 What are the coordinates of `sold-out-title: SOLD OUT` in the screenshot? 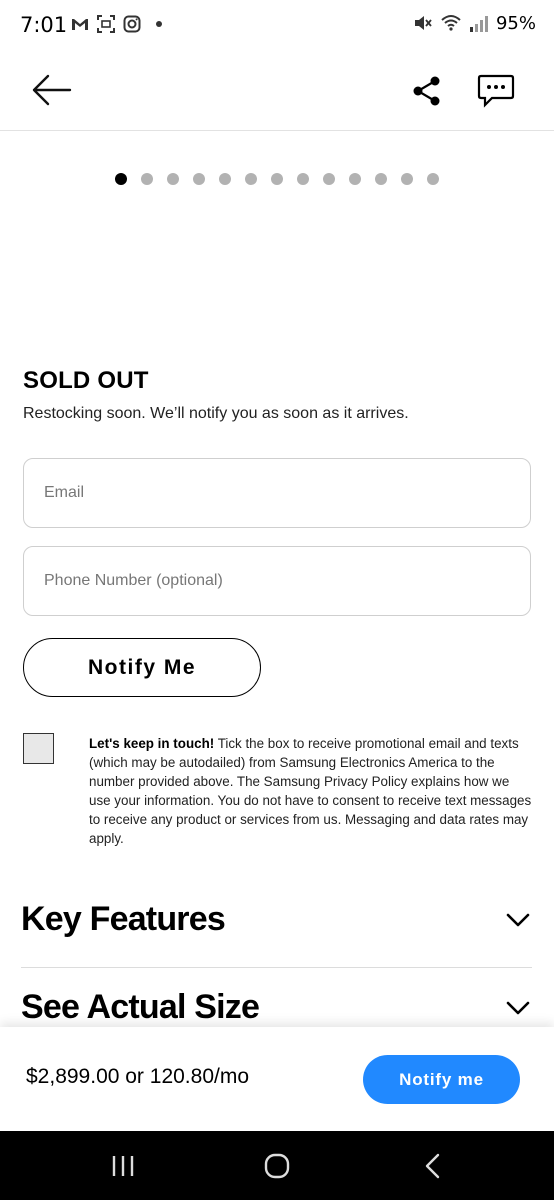 It's located at (86, 380).